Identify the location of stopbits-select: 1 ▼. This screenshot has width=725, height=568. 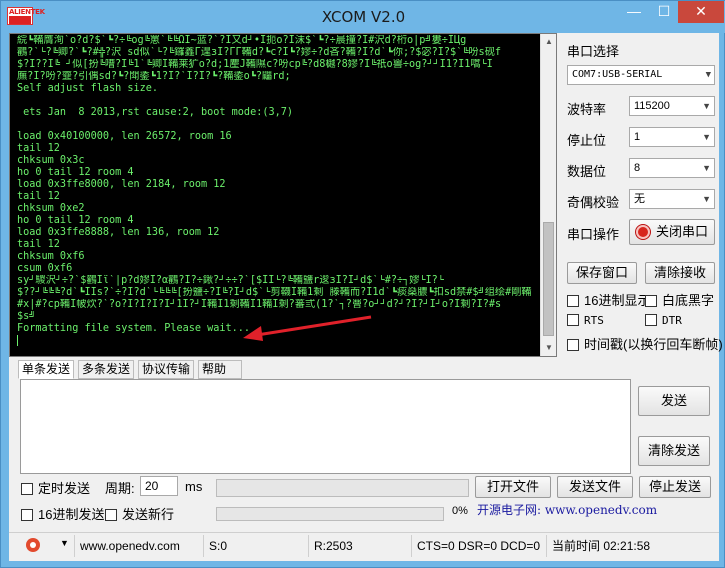
(672, 137).